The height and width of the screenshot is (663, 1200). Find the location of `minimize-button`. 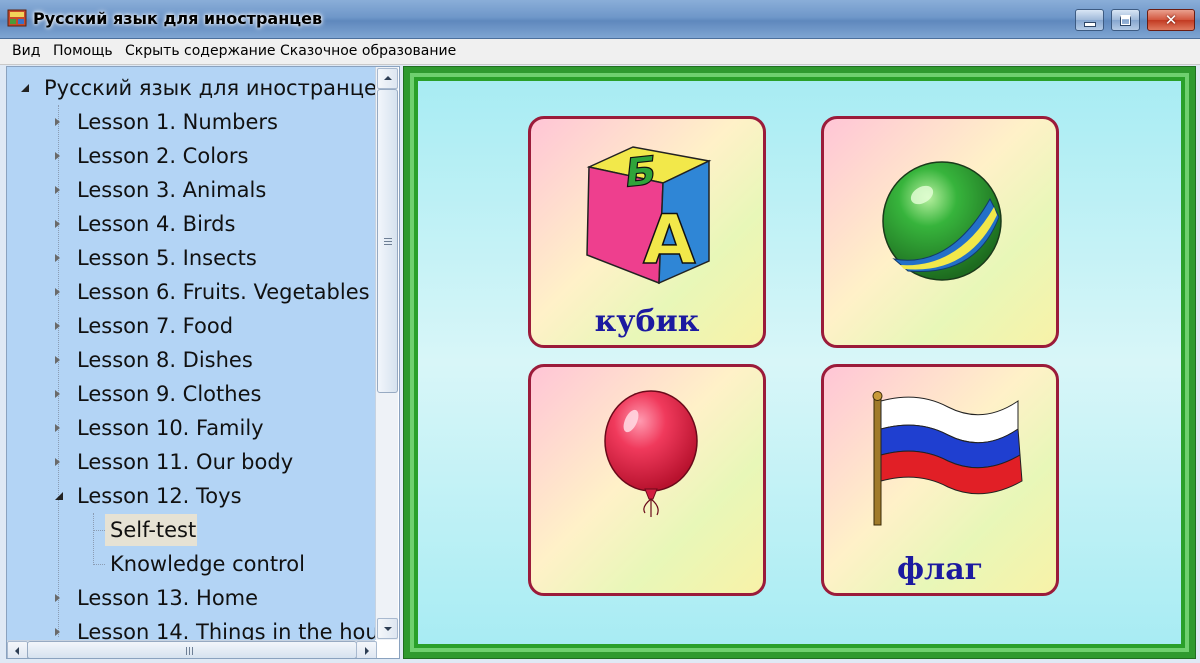

minimize-button is located at coordinates (1089, 20).